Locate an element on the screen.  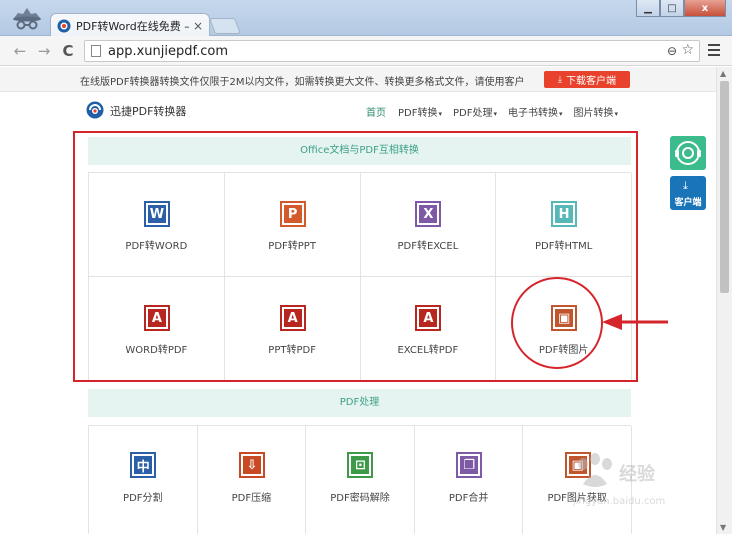
page-icon is located at coordinates (96, 51).